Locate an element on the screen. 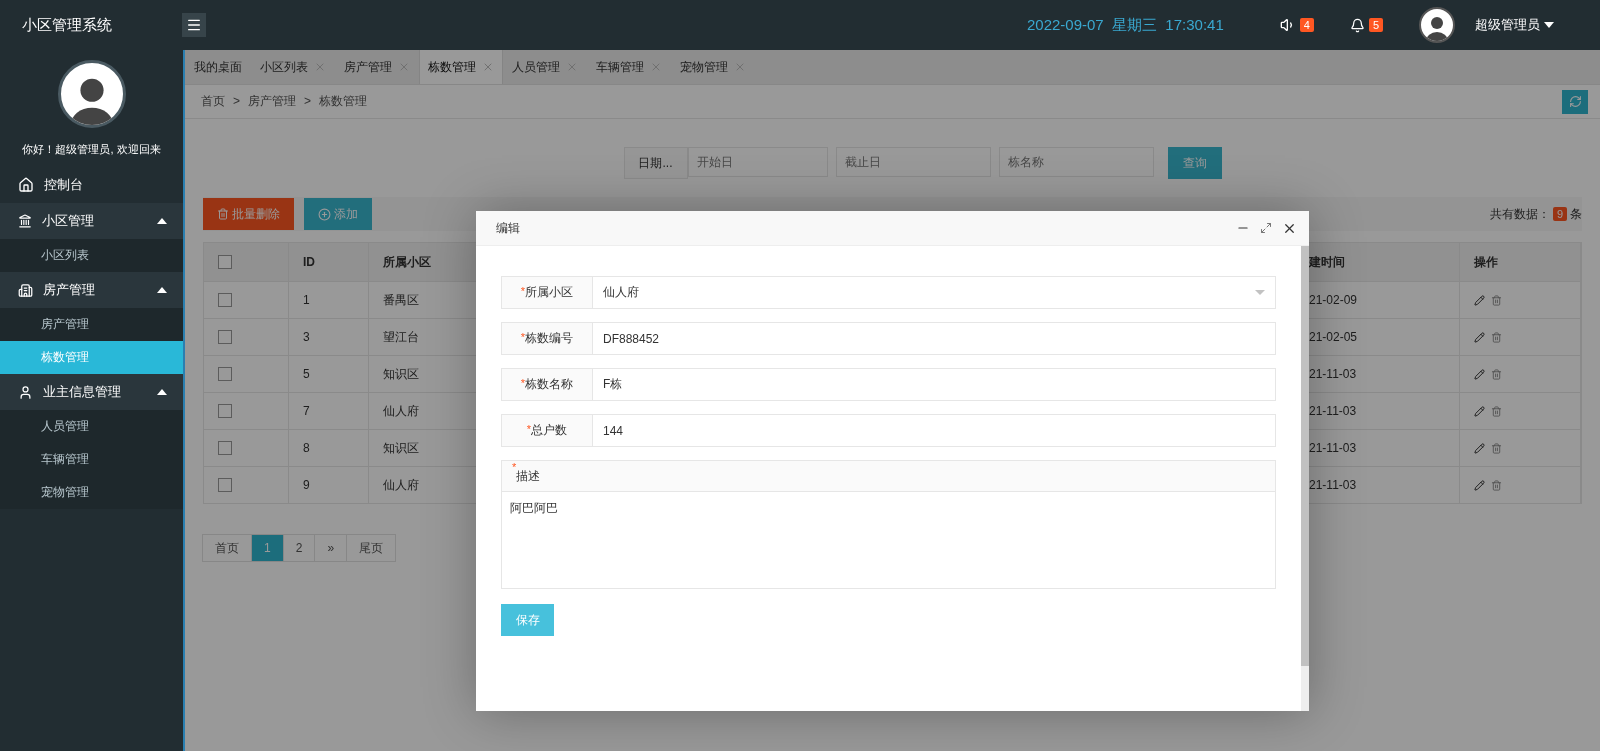  menu-button is located at coordinates (194, 25).